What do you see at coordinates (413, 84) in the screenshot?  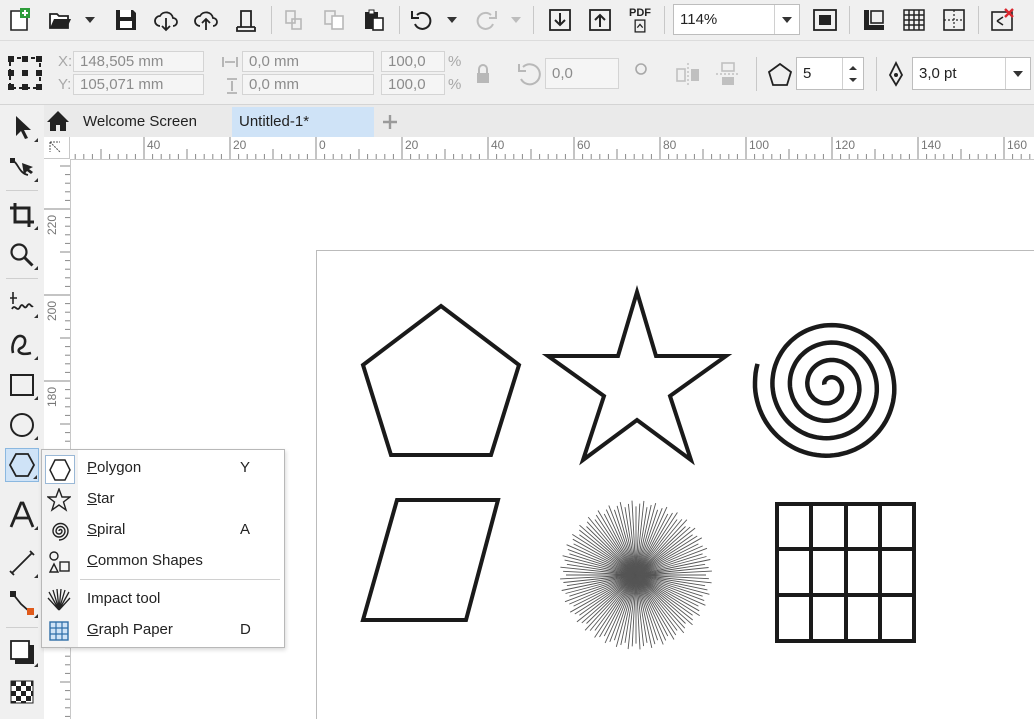 I see `scale-y-field: 100,0` at bounding box center [413, 84].